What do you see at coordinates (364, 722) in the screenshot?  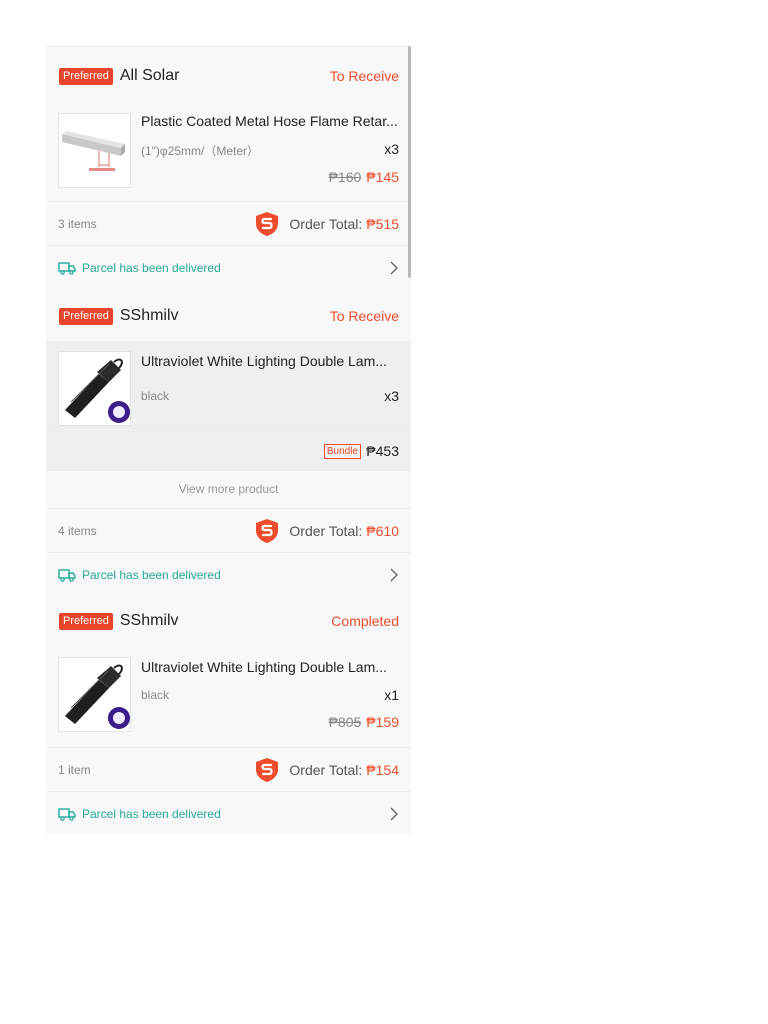 I see `price-row: ₱805 ₱159` at bounding box center [364, 722].